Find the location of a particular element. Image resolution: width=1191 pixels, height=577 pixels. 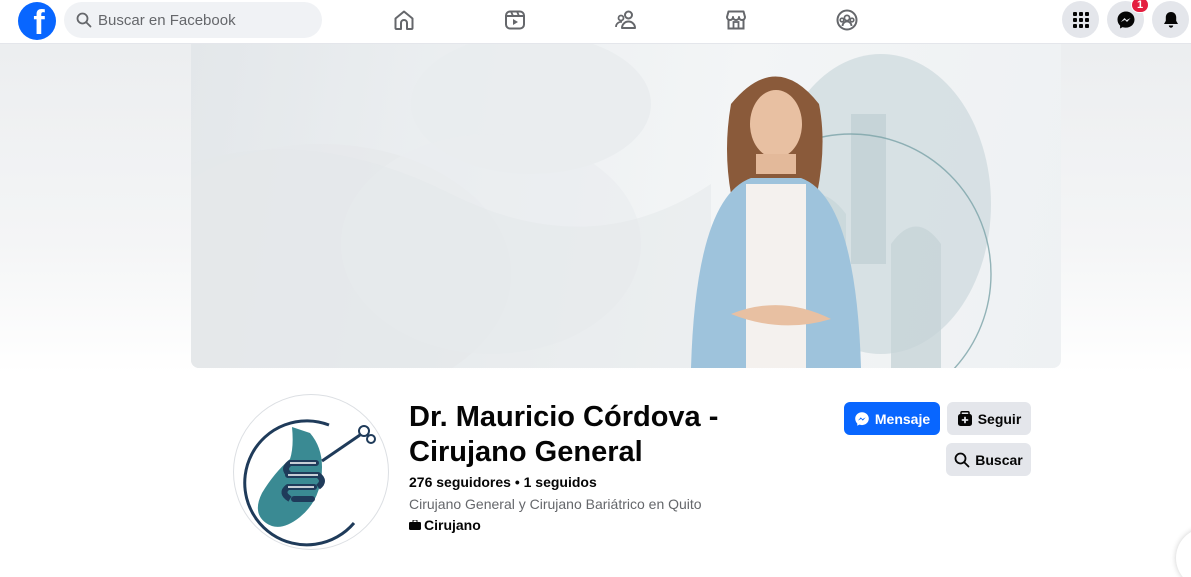

follow-icon is located at coordinates (964, 418).